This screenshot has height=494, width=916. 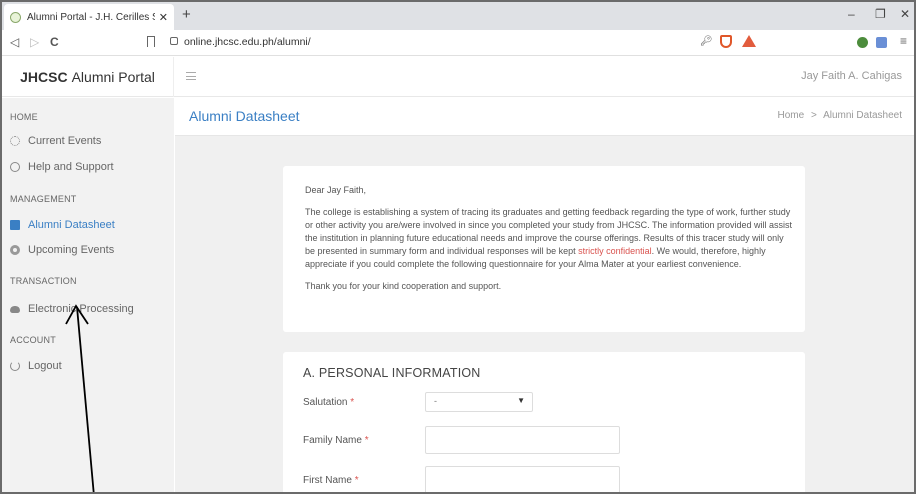 I want to click on cloud-icon, so click(x=15, y=309).